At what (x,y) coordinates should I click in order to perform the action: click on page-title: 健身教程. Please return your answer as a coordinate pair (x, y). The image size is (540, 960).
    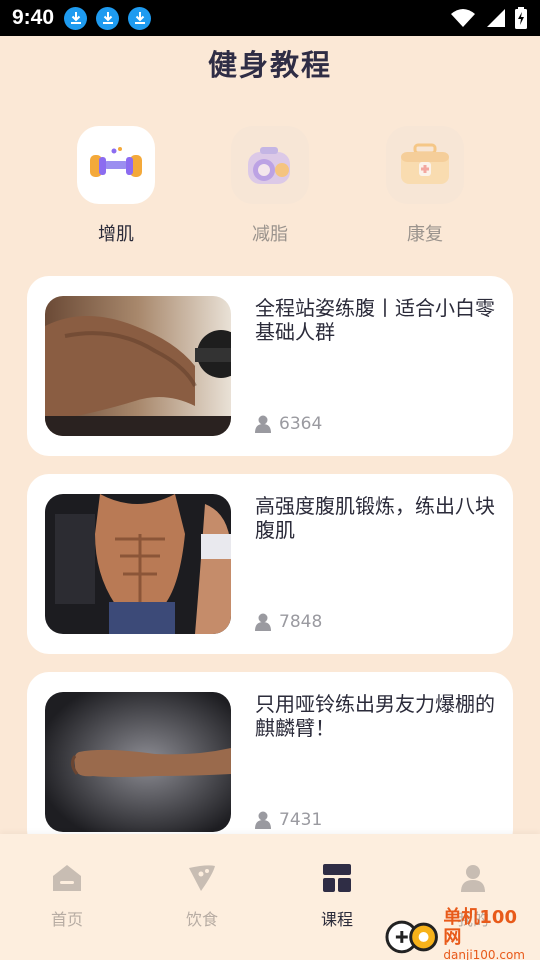
    Looking at the image, I should click on (269, 65).